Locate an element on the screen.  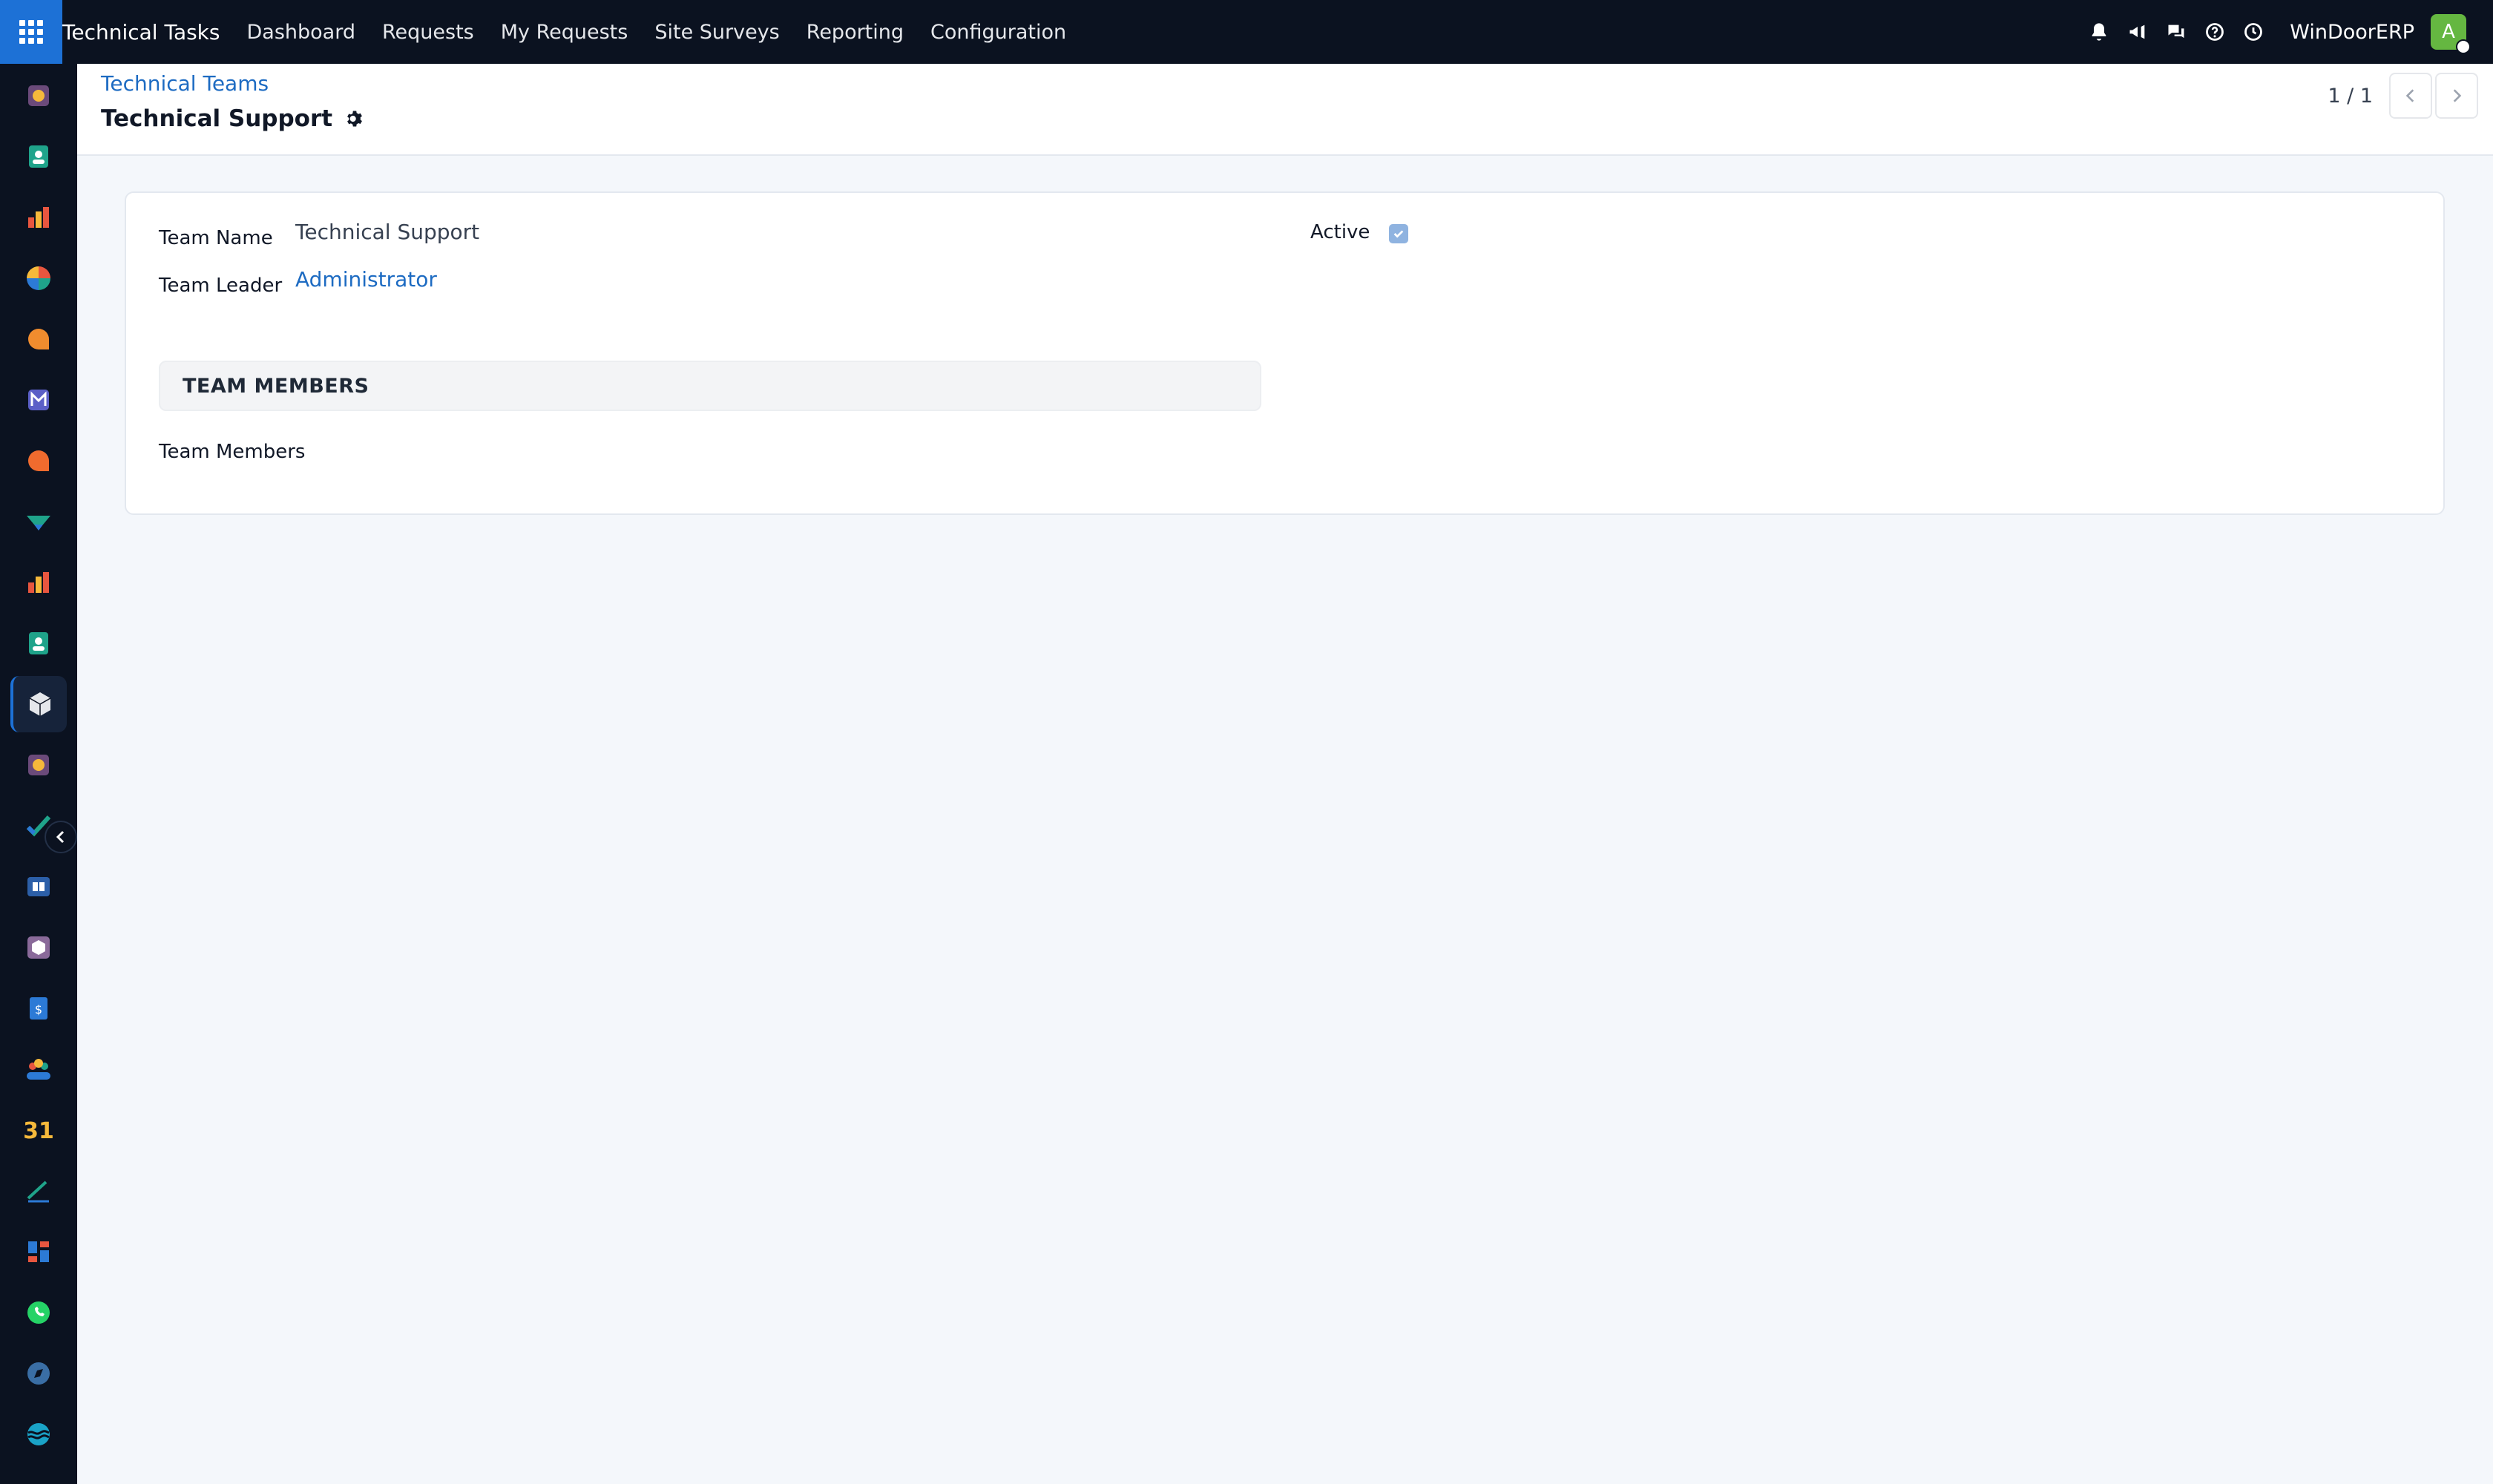
menu-item-configuration: Configuration is located at coordinates (998, 32).